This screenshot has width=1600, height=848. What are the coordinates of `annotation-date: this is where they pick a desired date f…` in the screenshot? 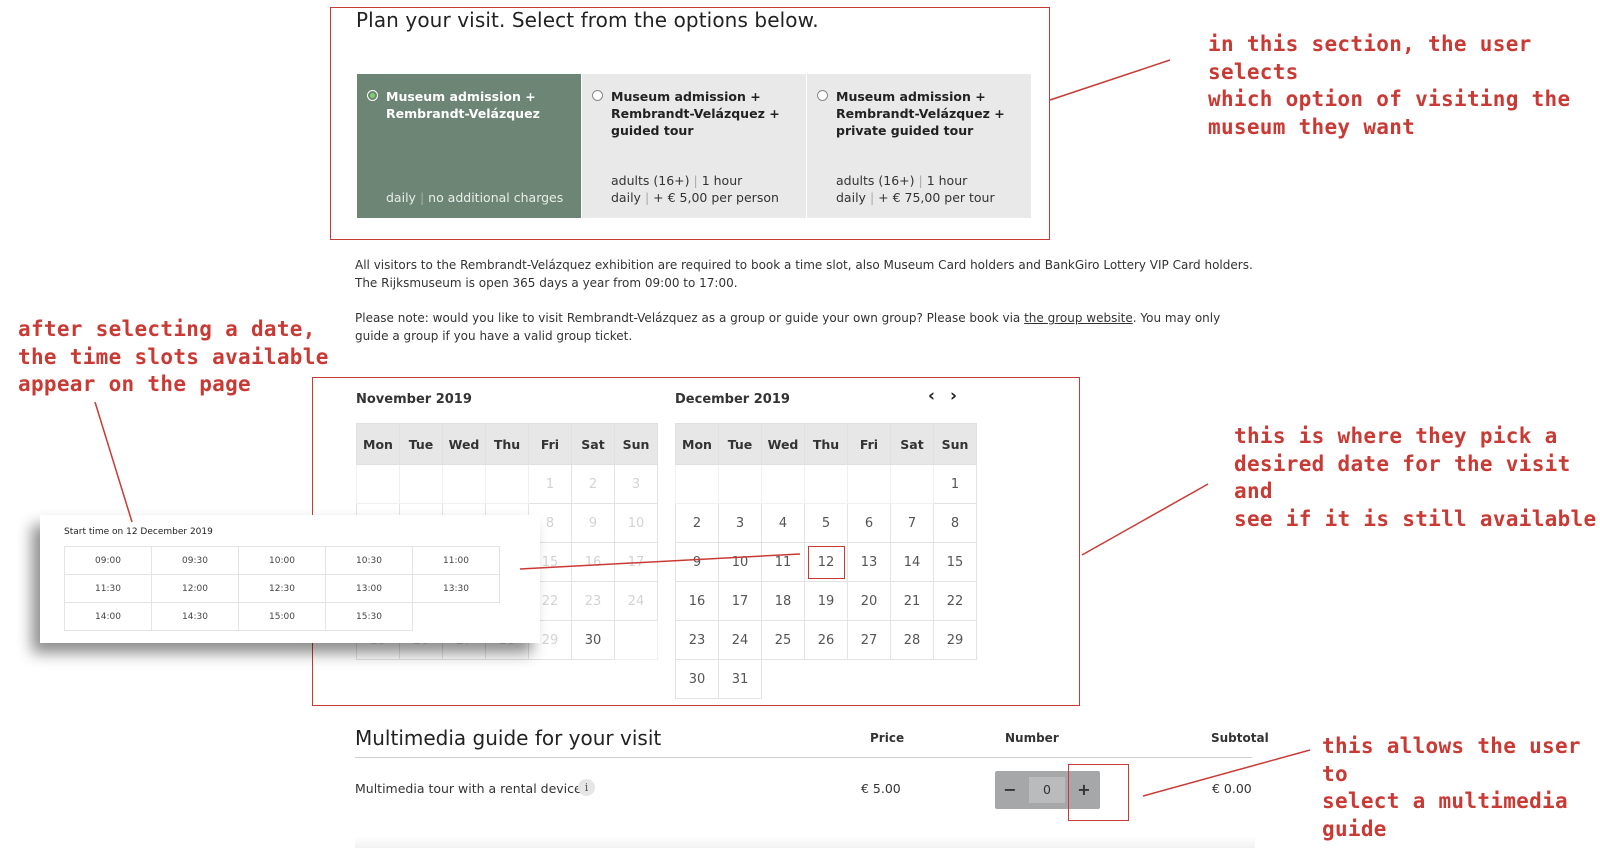 It's located at (1417, 478).